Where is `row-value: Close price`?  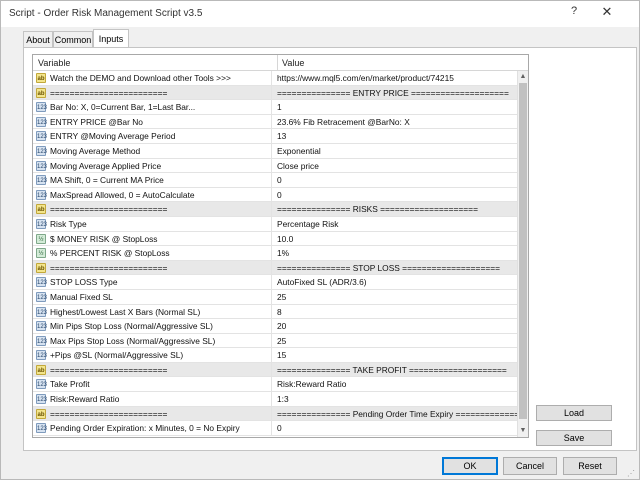 row-value: Close price is located at coordinates (298, 166).